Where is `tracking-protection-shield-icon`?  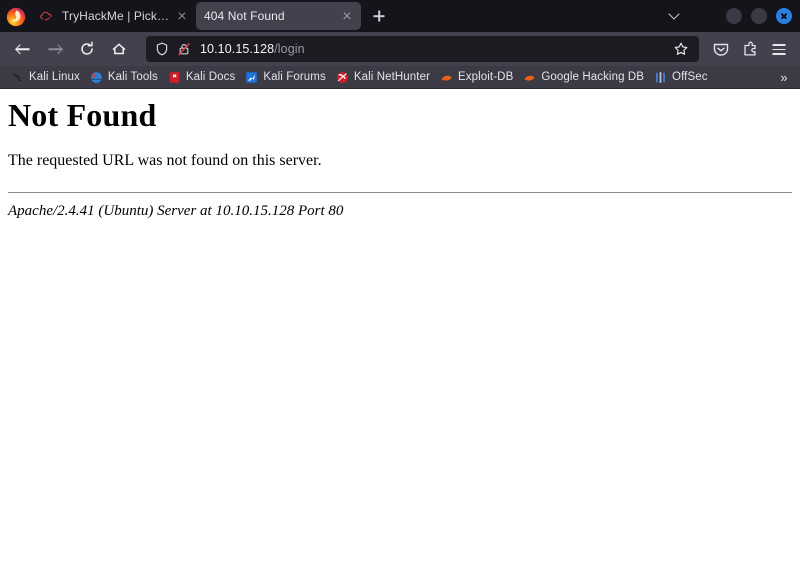 tracking-protection-shield-icon is located at coordinates (162, 49).